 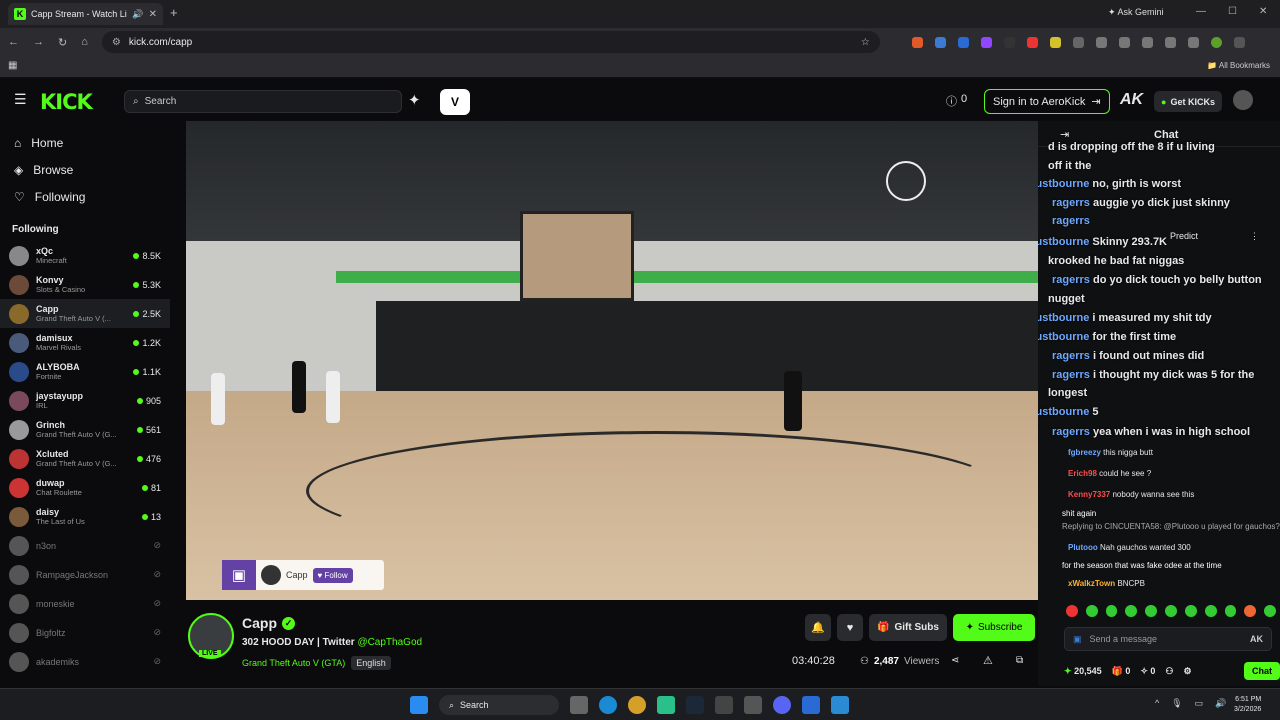 I want to click on notifications-button: ⓘ 0, so click(x=956, y=101).